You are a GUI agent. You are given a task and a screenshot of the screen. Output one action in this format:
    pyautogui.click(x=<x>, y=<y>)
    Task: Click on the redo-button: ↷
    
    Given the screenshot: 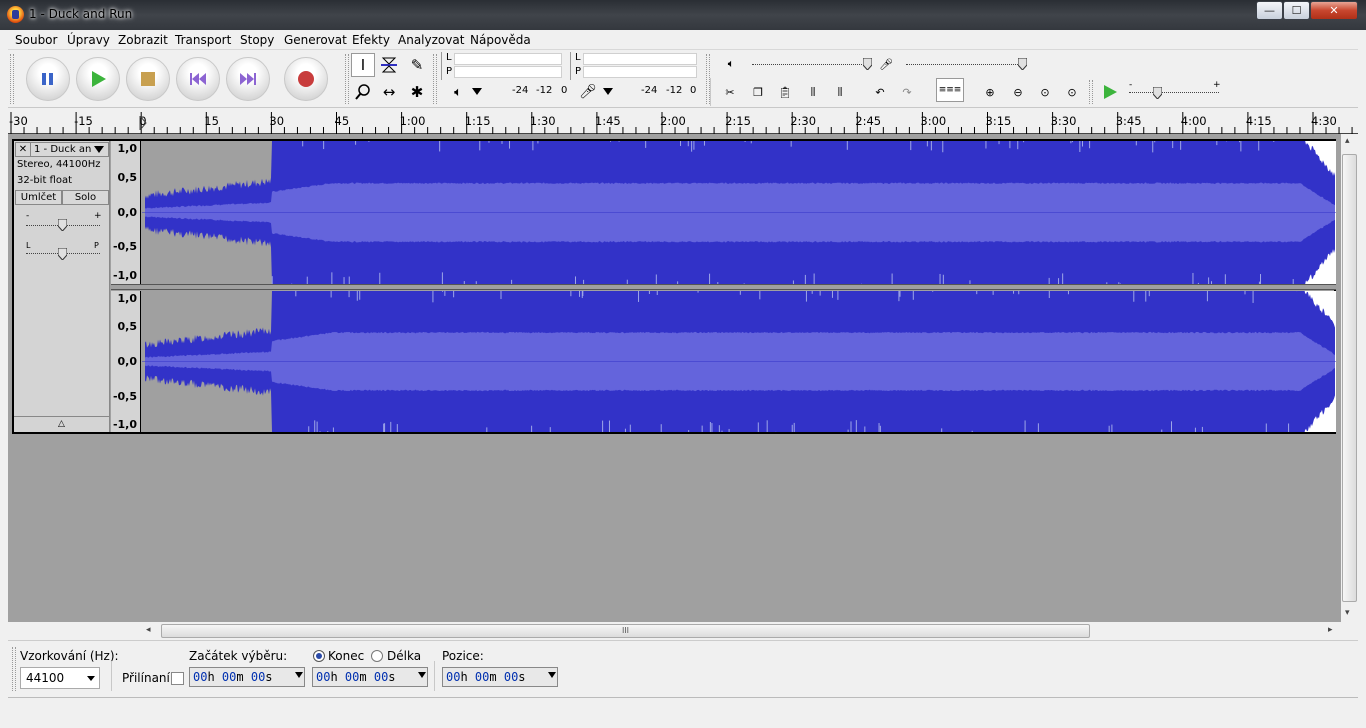 What is the action you would take?
    pyautogui.click(x=907, y=92)
    